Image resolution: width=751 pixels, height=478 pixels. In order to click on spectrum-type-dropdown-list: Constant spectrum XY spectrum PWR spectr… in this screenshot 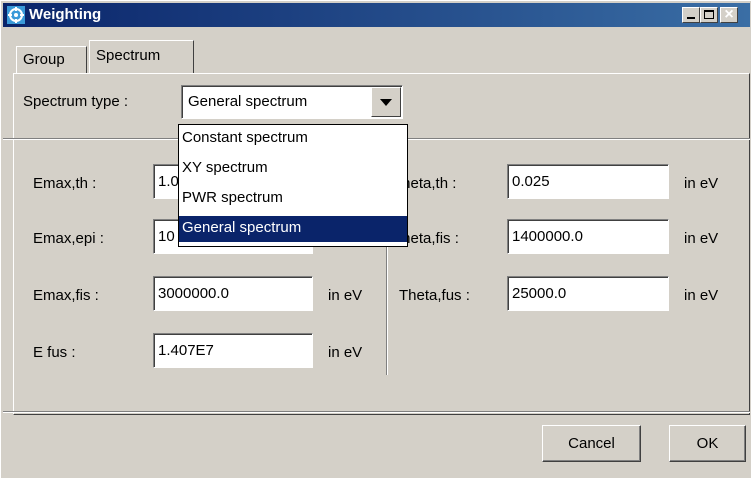, I will do `click(293, 185)`.